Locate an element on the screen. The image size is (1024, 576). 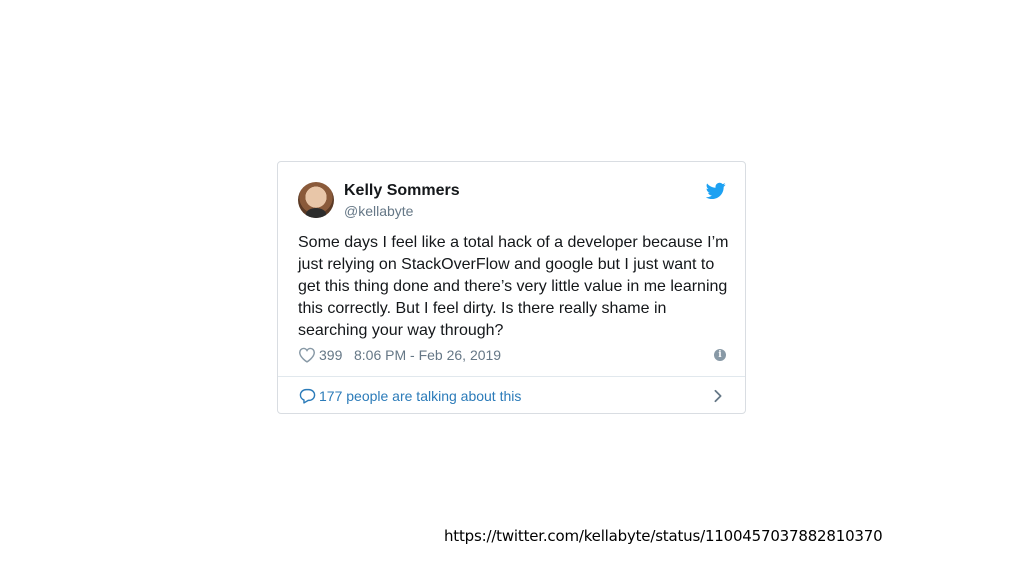
conversation-label: 177 people are talking about this is located at coordinates (420, 396).